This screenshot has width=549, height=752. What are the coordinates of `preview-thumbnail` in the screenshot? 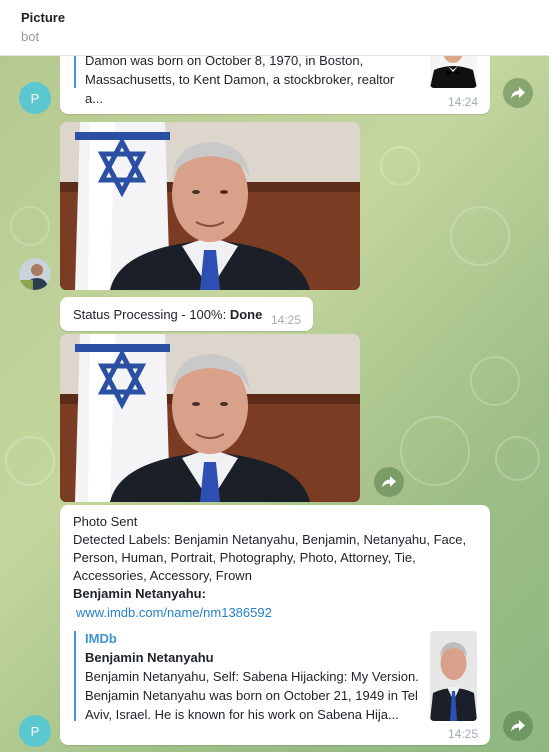 It's located at (453, 676).